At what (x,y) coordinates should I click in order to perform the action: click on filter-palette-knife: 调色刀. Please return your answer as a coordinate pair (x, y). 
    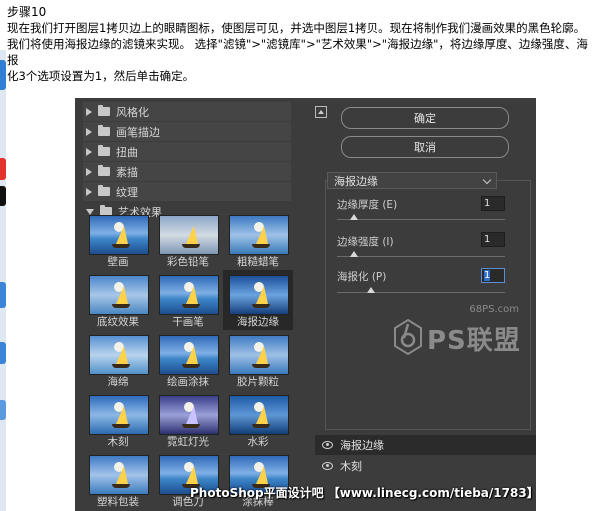
    Looking at the image, I should click on (188, 480).